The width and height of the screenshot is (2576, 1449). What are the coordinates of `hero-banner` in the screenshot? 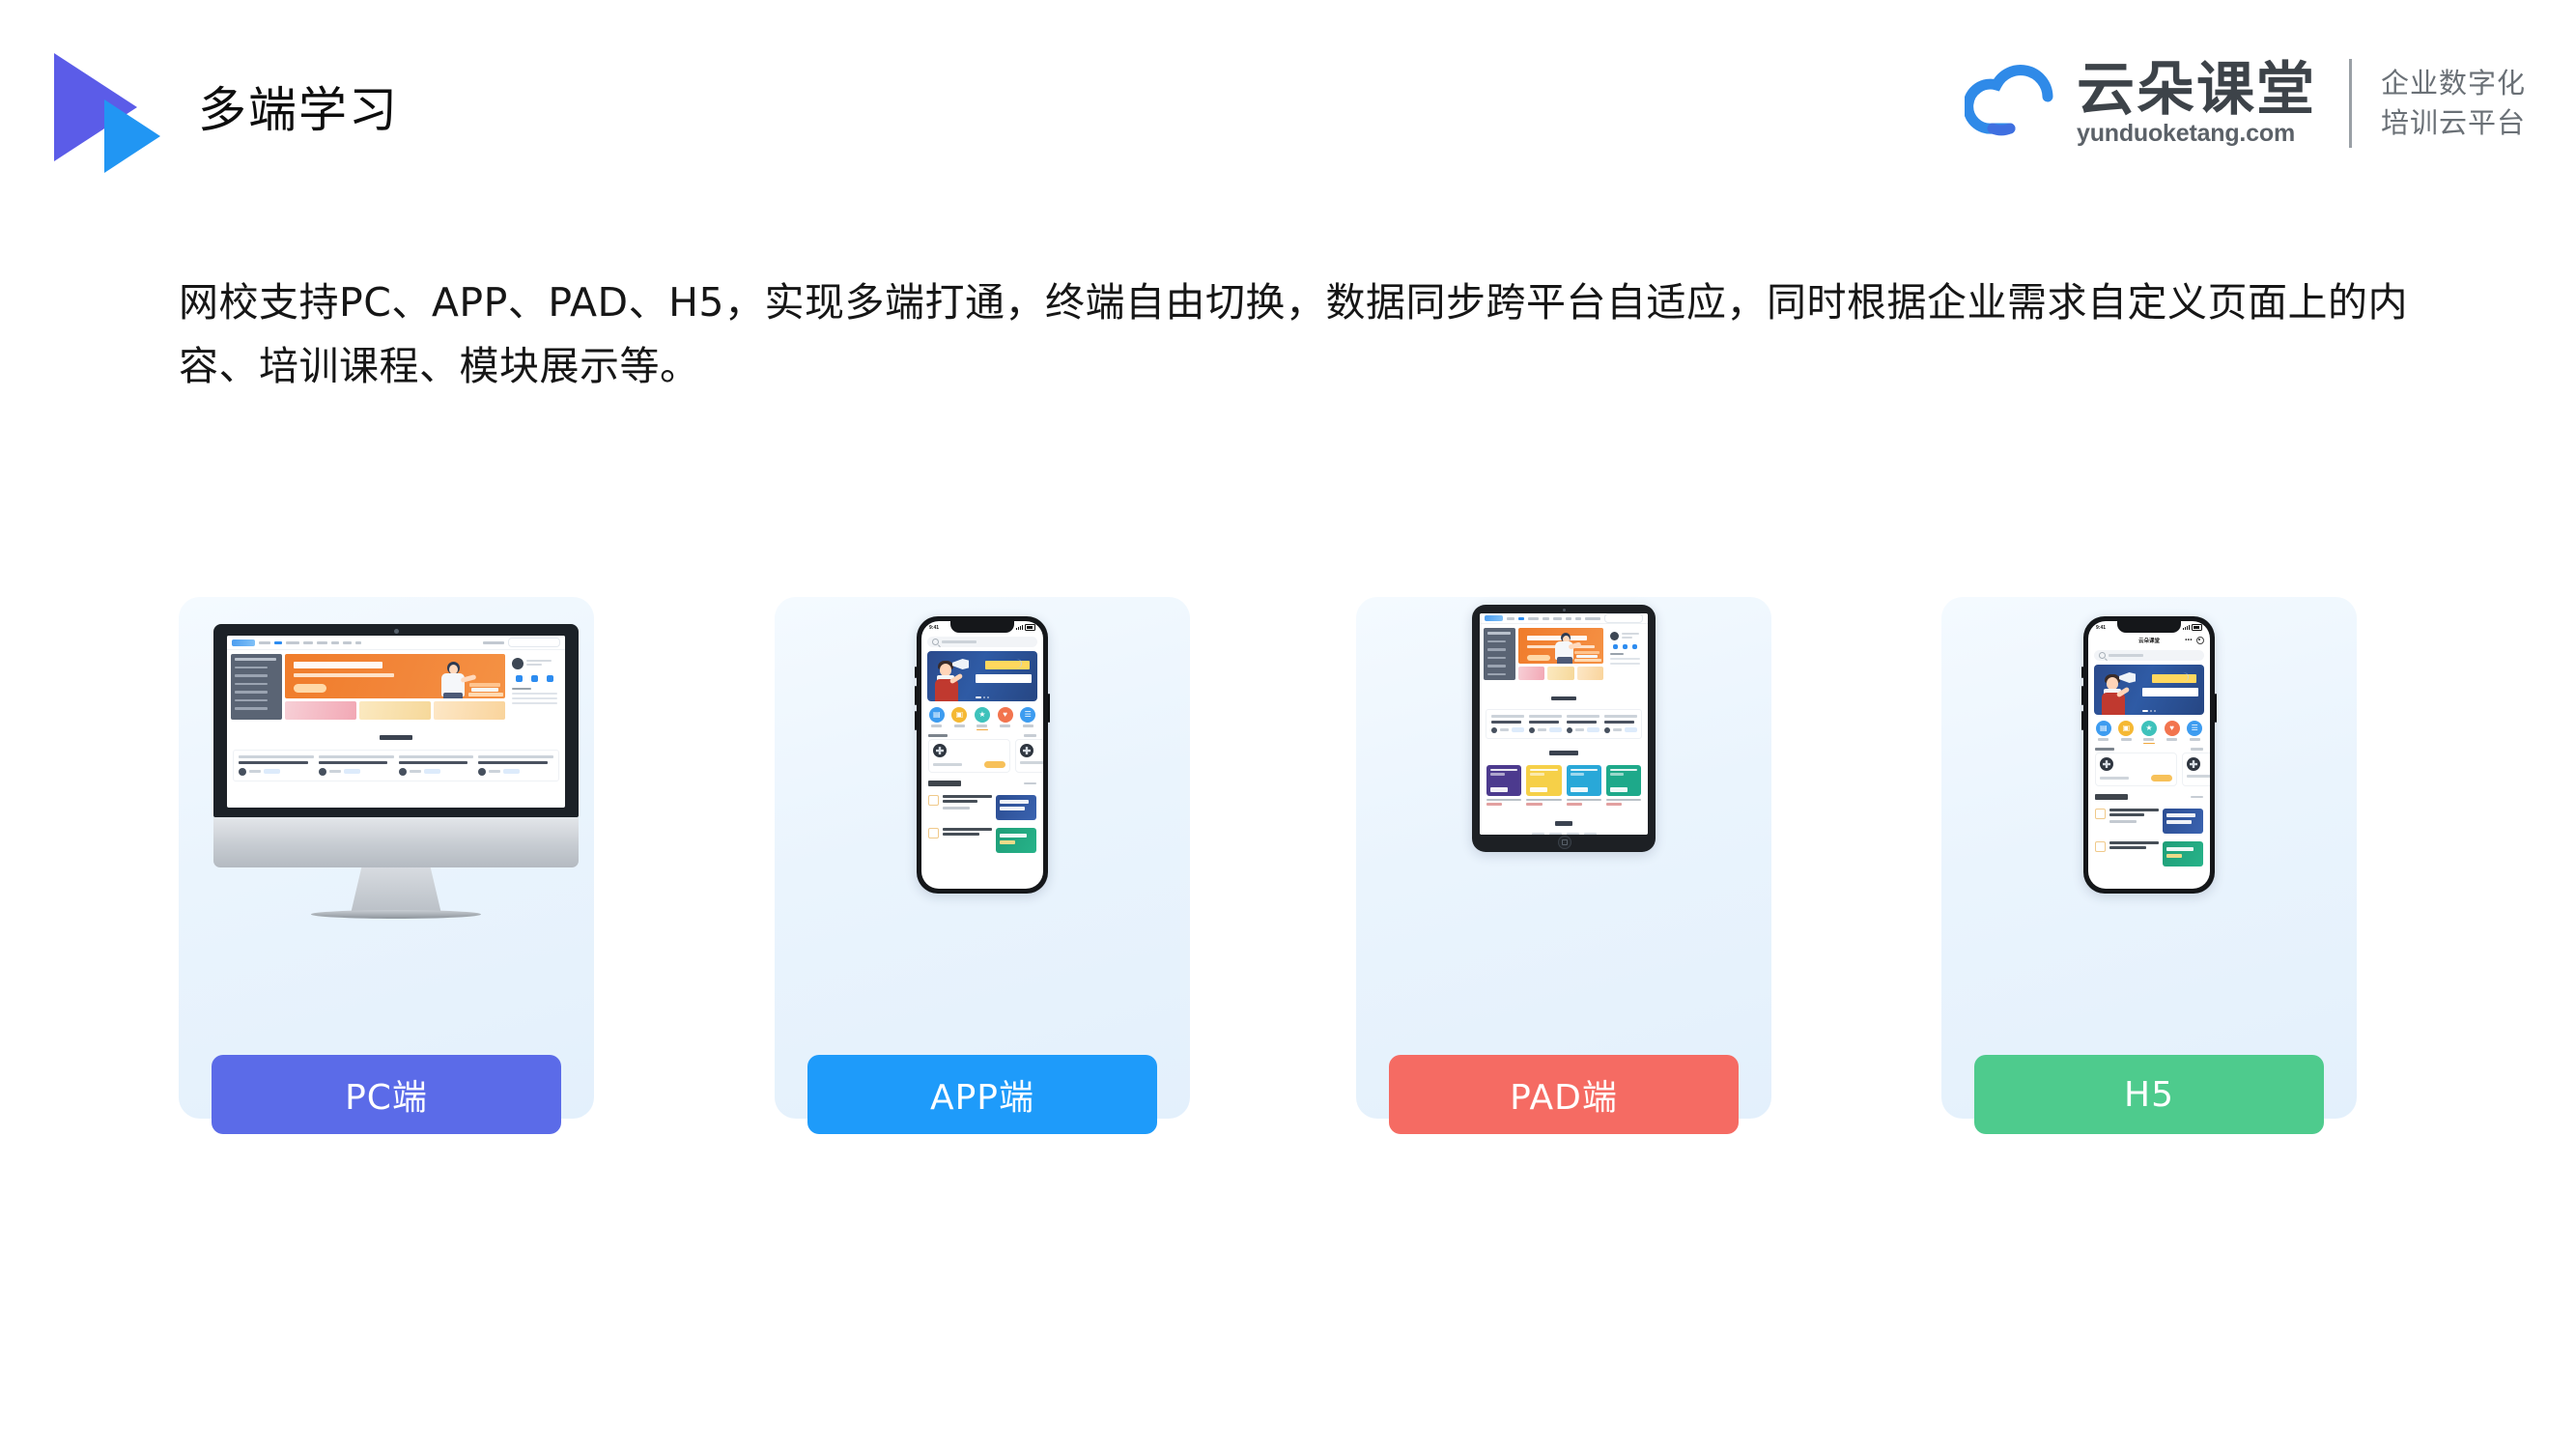 It's located at (1561, 646).